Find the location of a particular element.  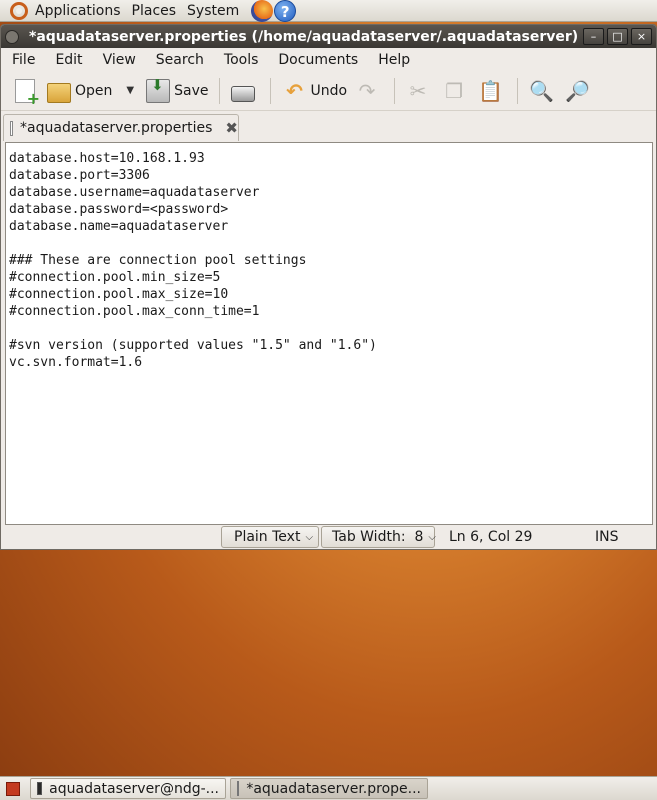

code-line: #connection.pool.min_size=5 is located at coordinates (115, 277).